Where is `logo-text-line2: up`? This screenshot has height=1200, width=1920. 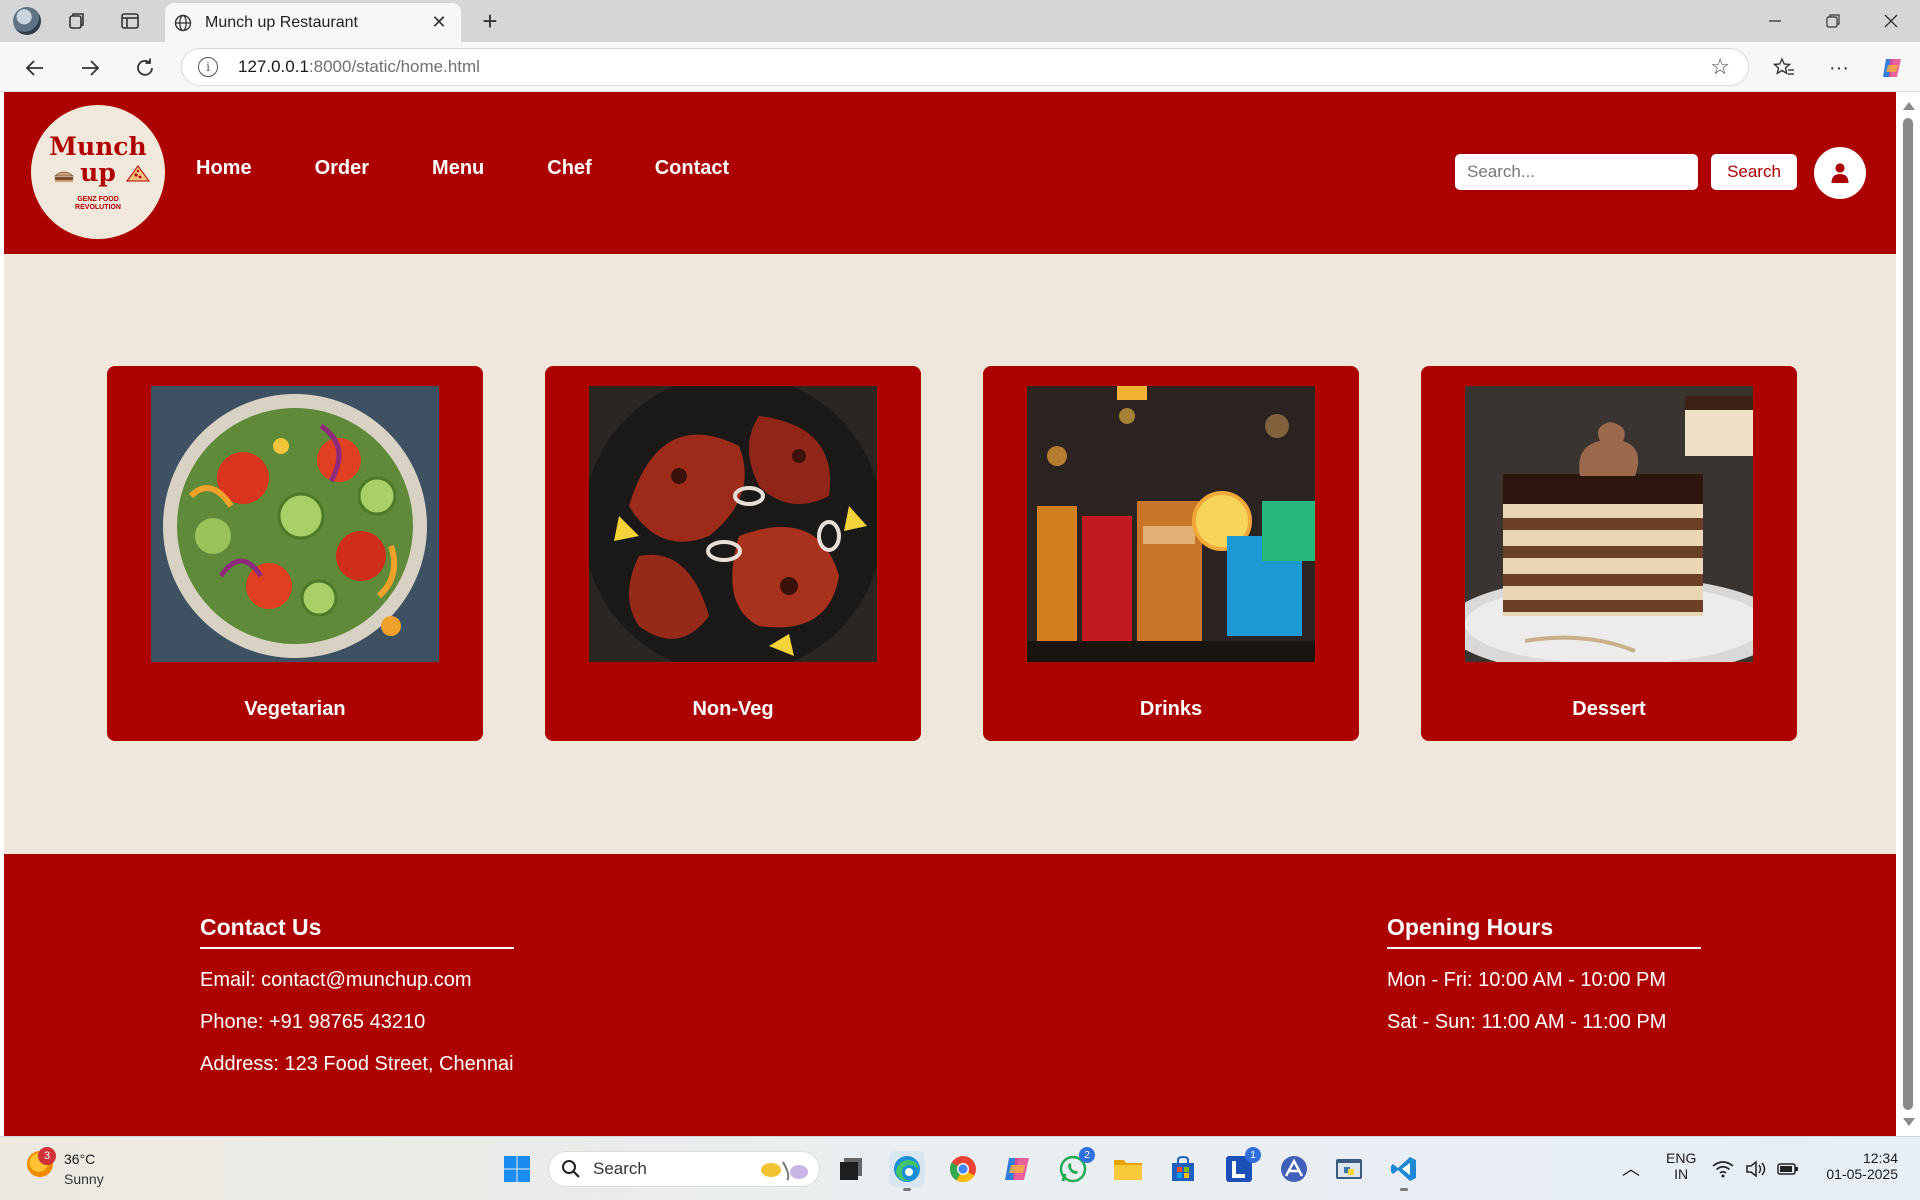
logo-text-line2: up is located at coordinates (98, 172).